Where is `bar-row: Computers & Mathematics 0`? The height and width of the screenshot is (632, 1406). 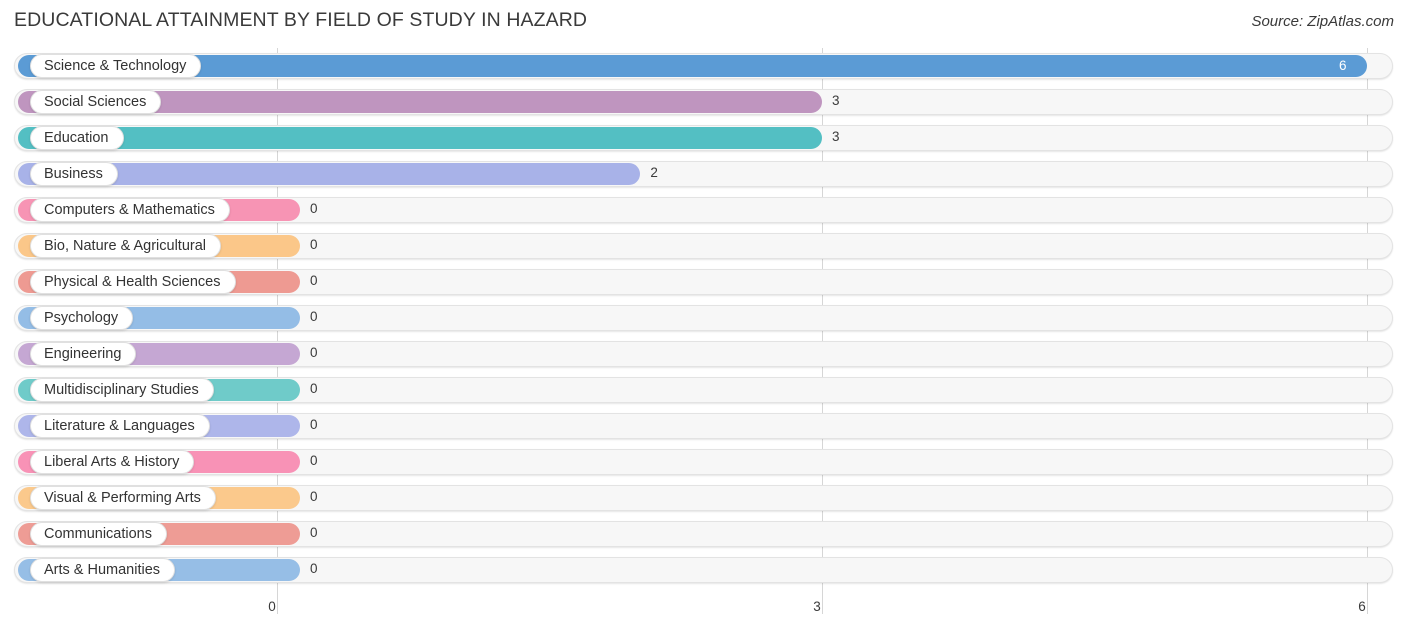 bar-row: Computers & Mathematics 0 is located at coordinates (703, 210).